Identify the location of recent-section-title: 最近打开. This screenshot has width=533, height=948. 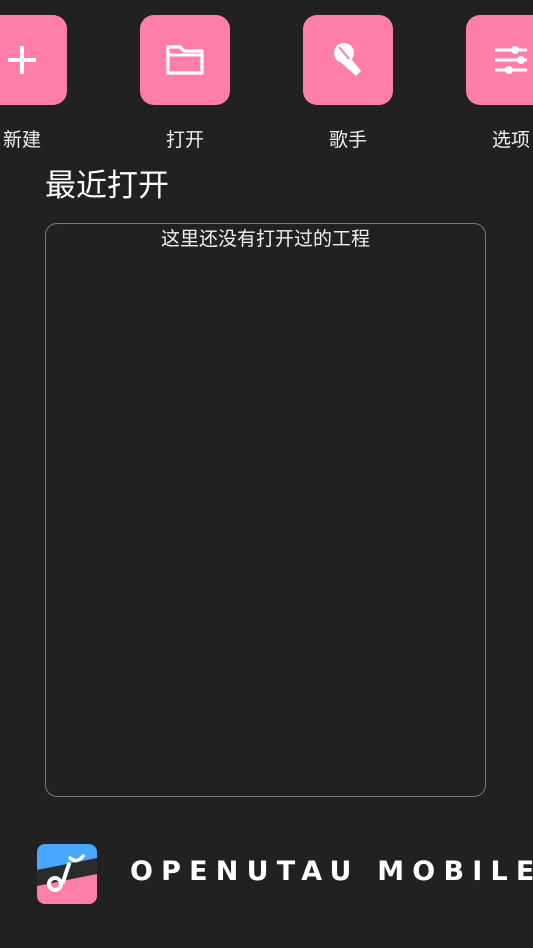
(107, 186).